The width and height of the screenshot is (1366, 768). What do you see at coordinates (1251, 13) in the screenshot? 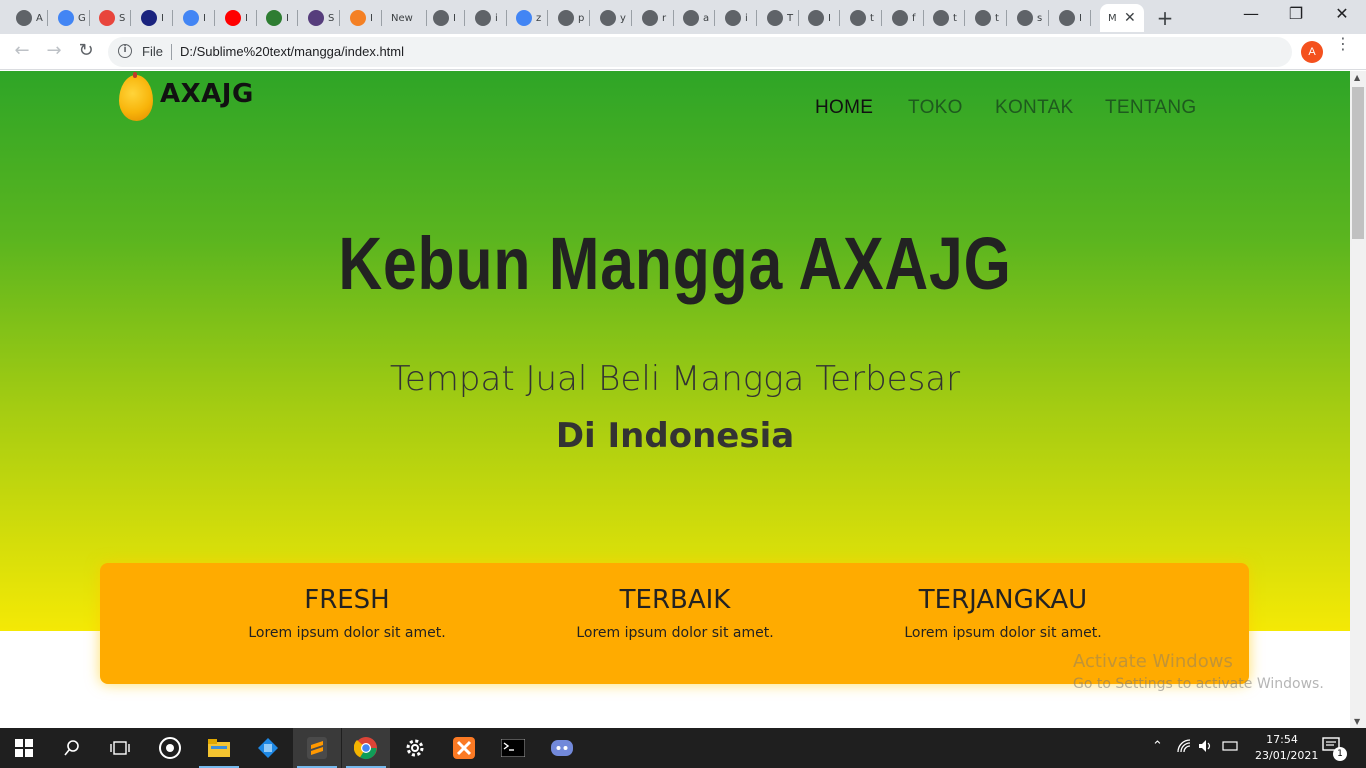
I see `minimize-button: —` at bounding box center [1251, 13].